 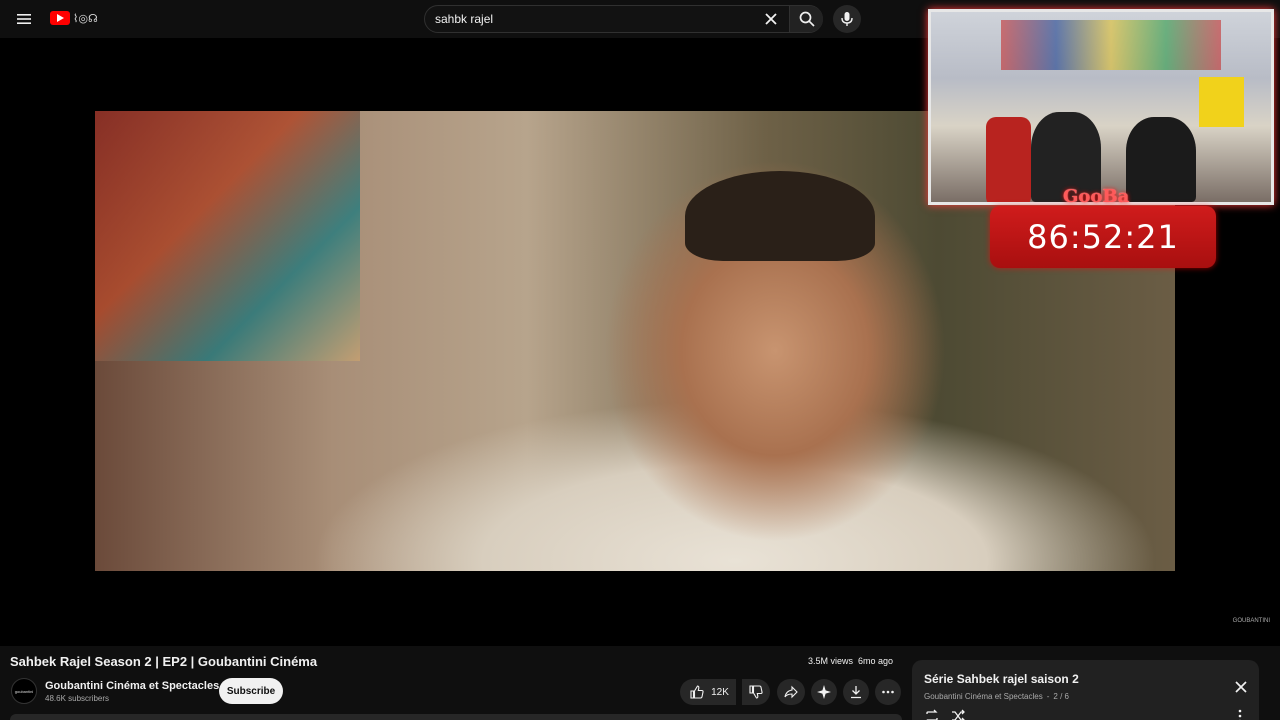 What do you see at coordinates (595, 19) in the screenshot?
I see `search-input` at bounding box center [595, 19].